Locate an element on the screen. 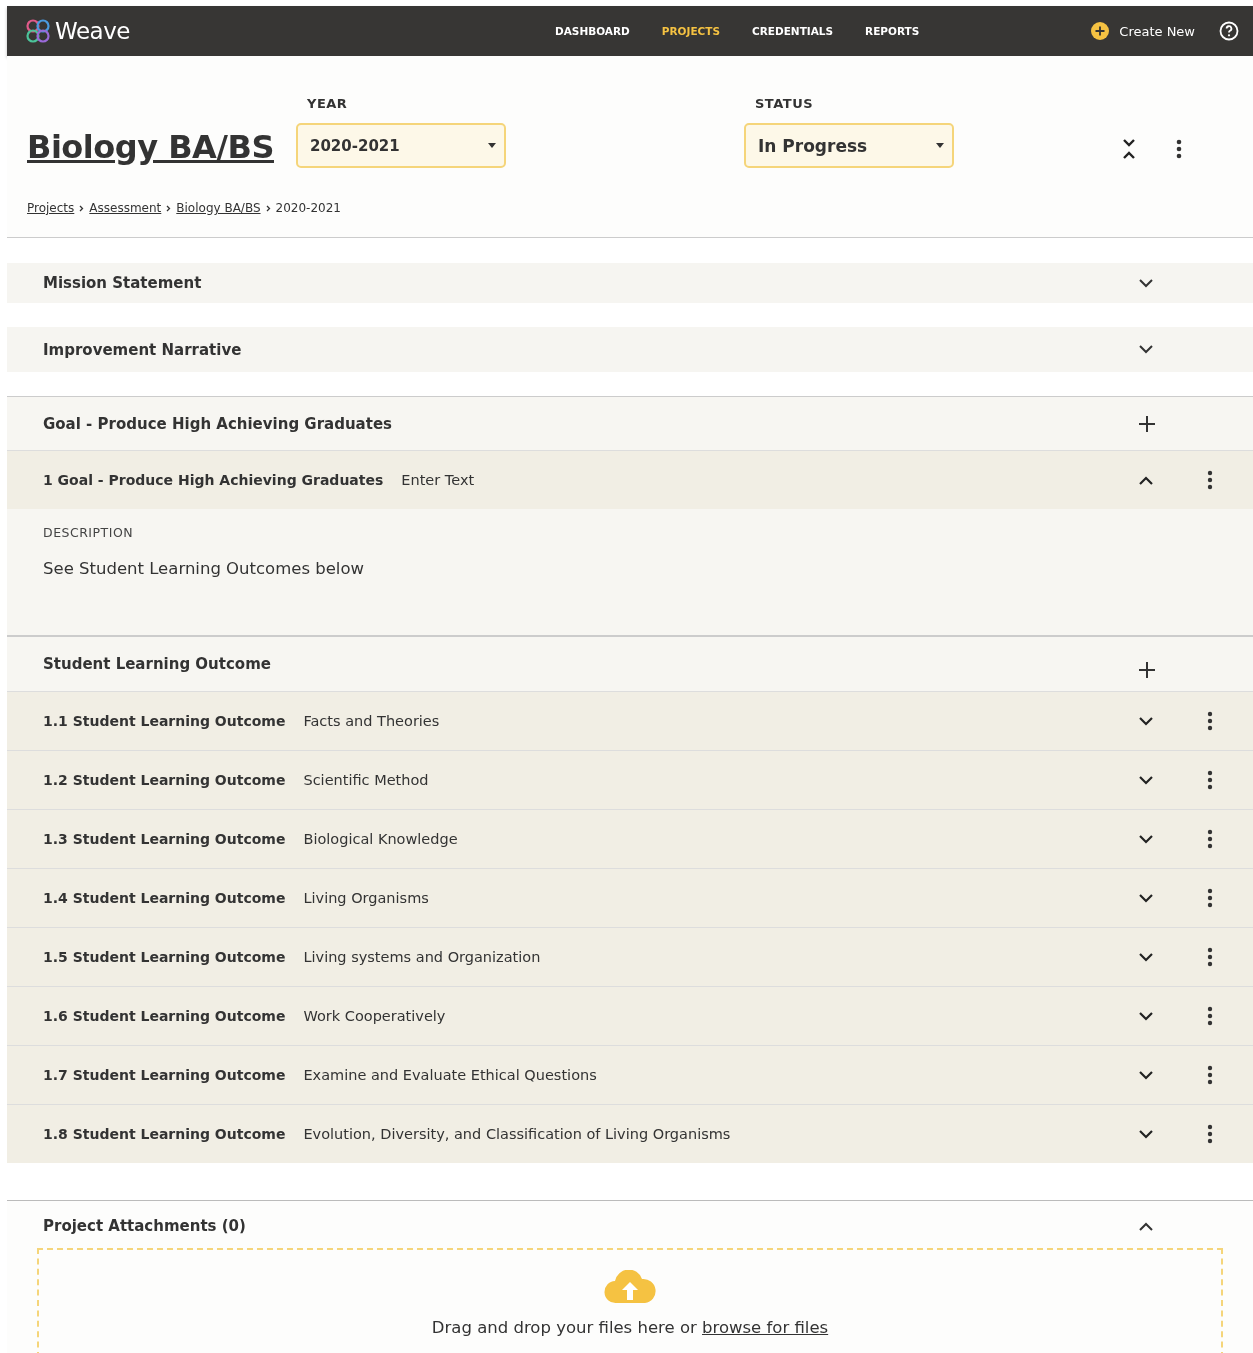 Image resolution: width=1253 pixels, height=1353 pixels. cloud-upload-icon is located at coordinates (630, 1287).